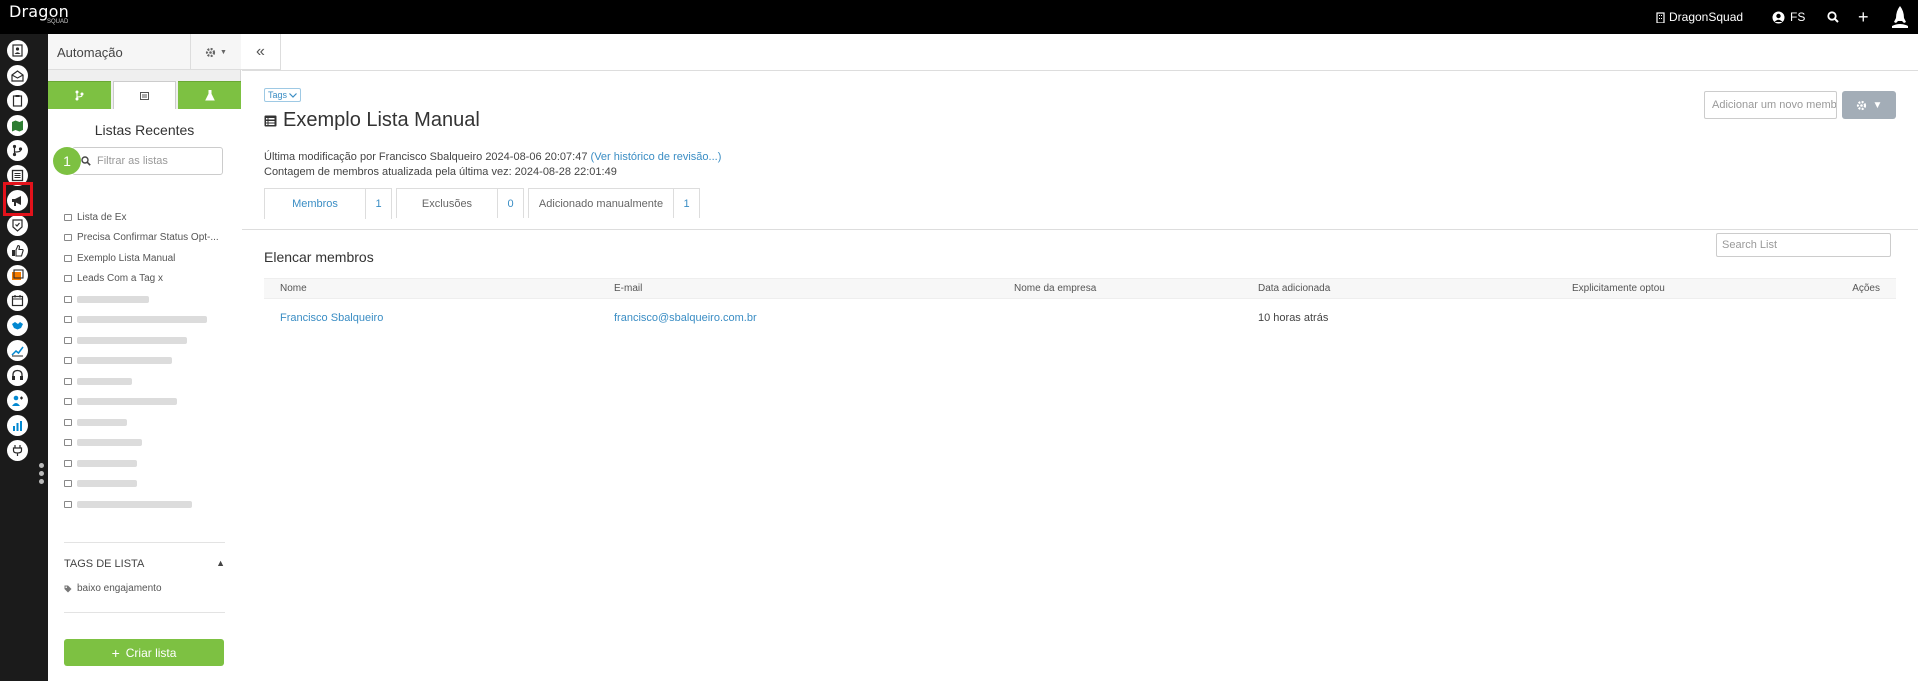 The height and width of the screenshot is (681, 1918). I want to click on search-button, so click(1833, 17).